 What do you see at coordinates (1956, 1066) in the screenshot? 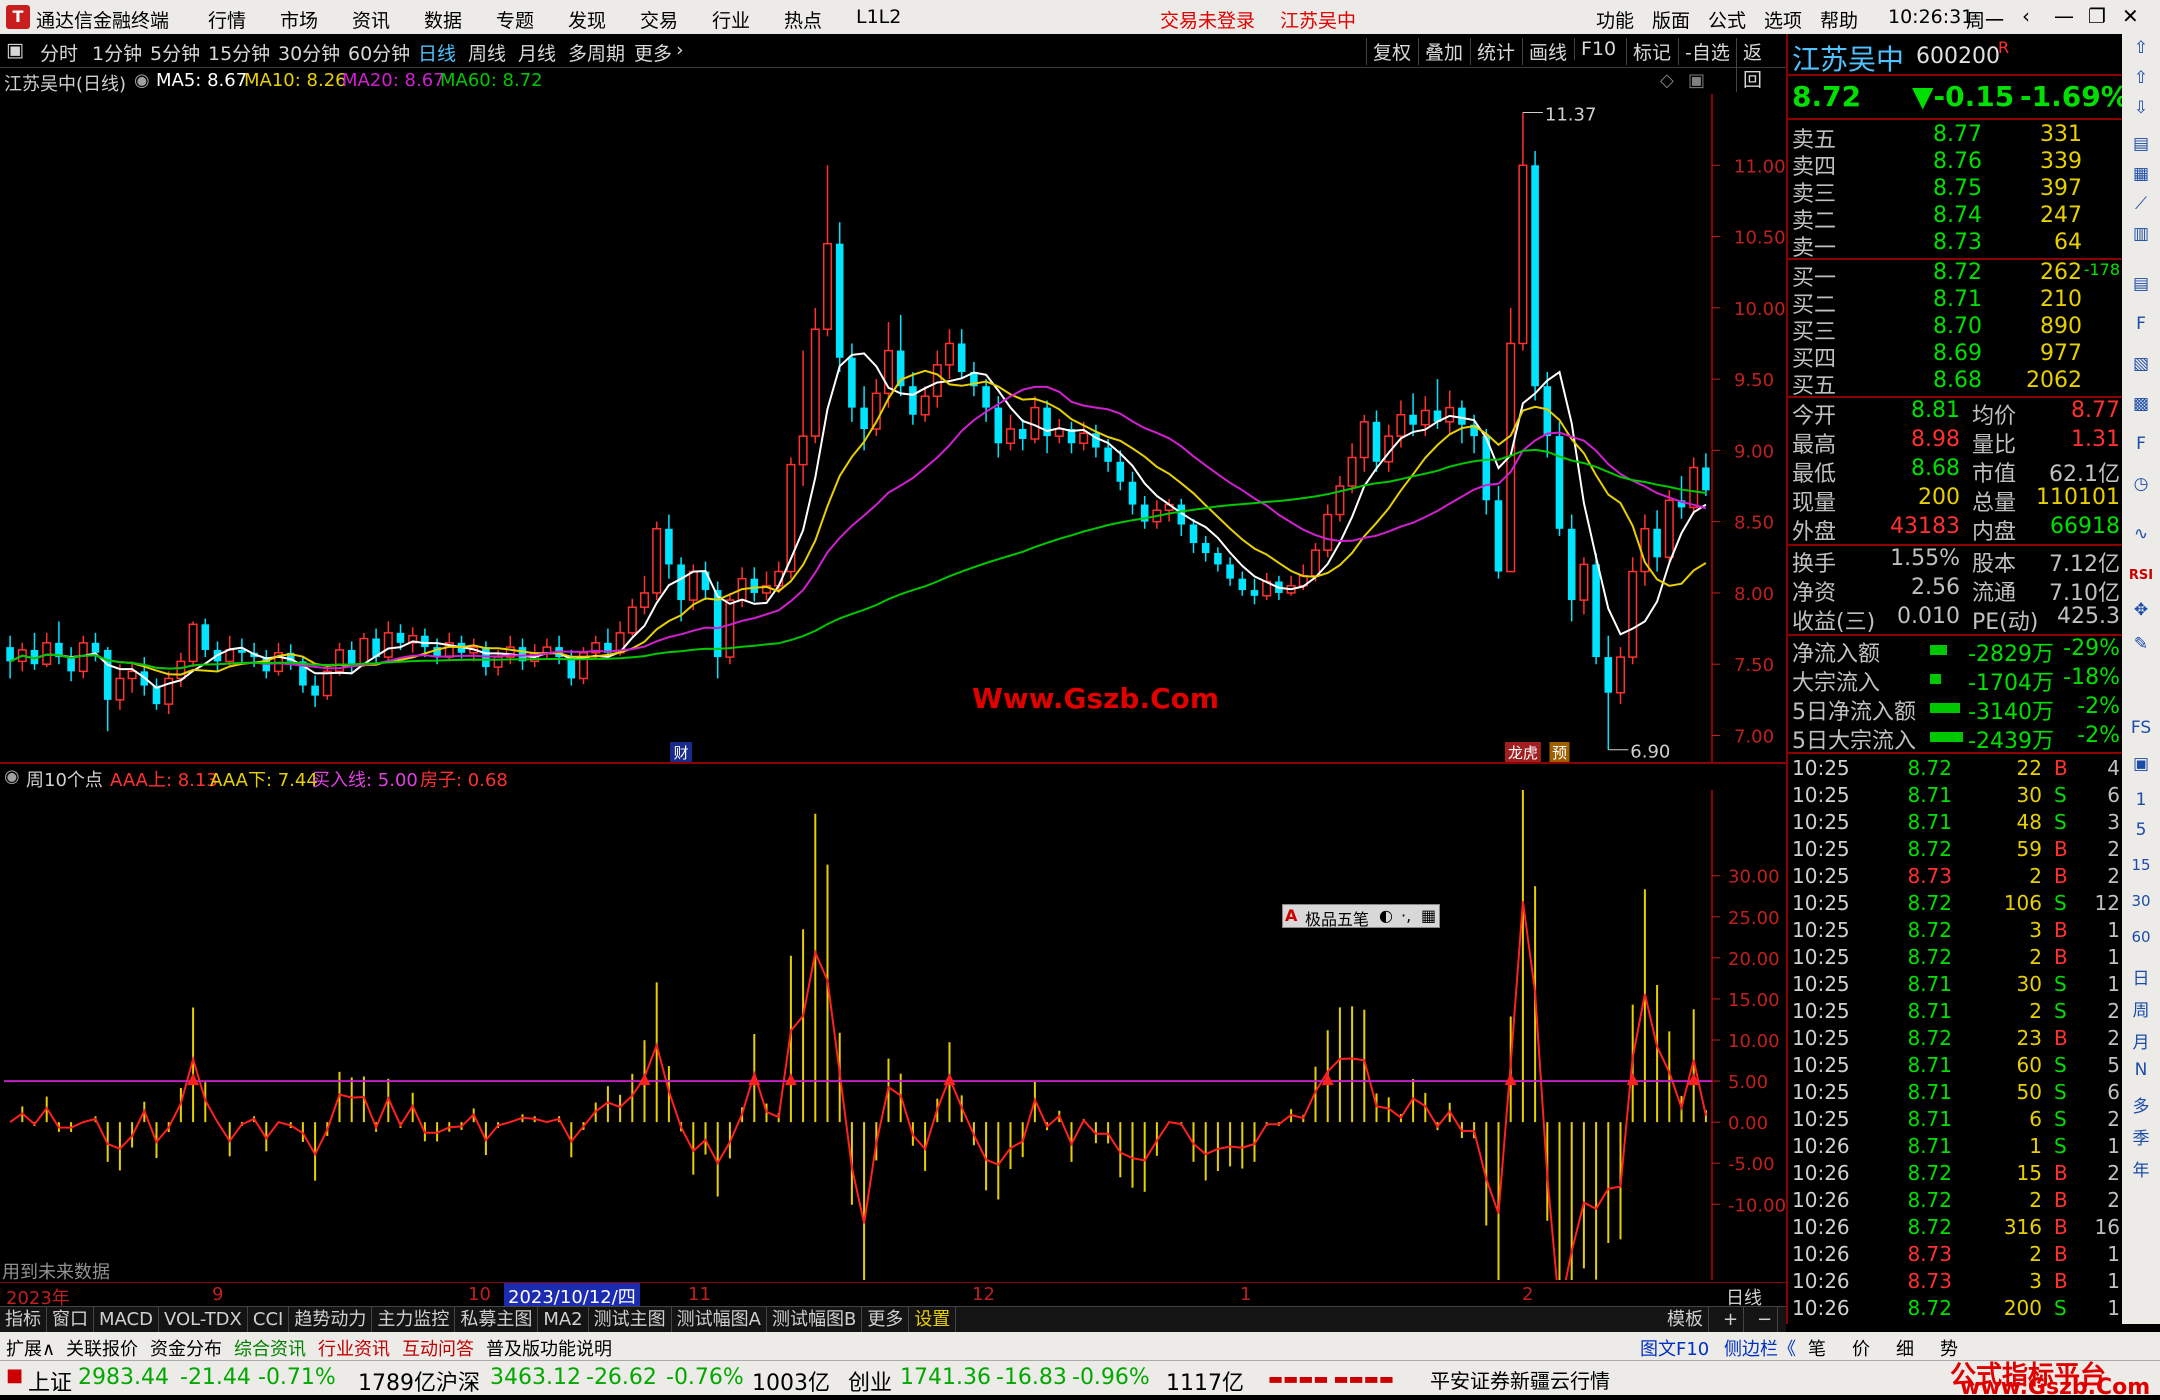
I see `tick-row: 10:25 8.71 60 S 5` at bounding box center [1956, 1066].